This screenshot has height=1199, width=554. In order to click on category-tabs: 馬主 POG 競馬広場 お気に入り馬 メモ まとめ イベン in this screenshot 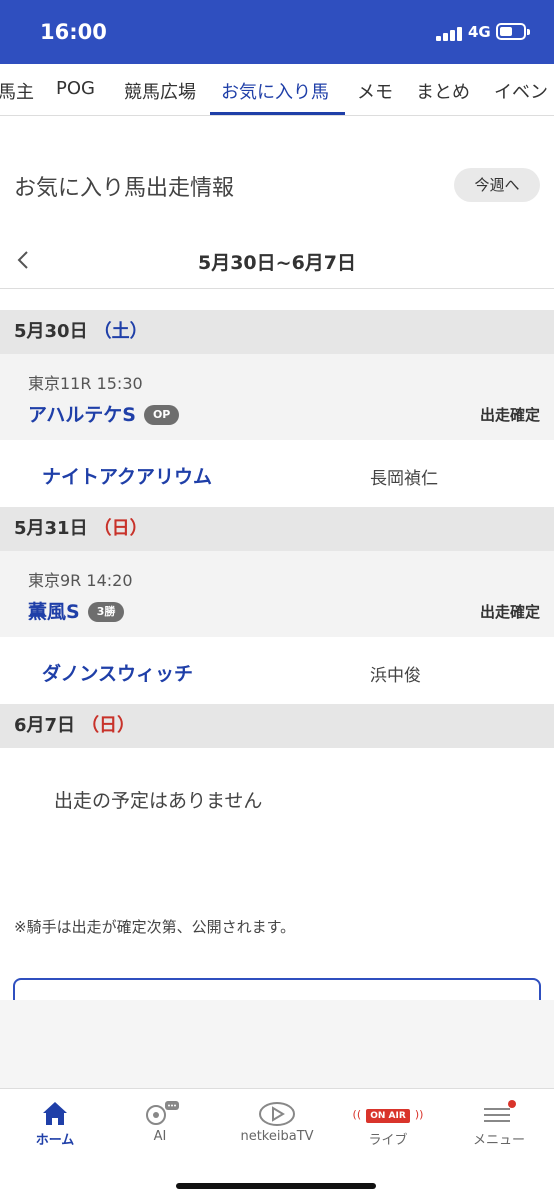, I will do `click(277, 90)`.